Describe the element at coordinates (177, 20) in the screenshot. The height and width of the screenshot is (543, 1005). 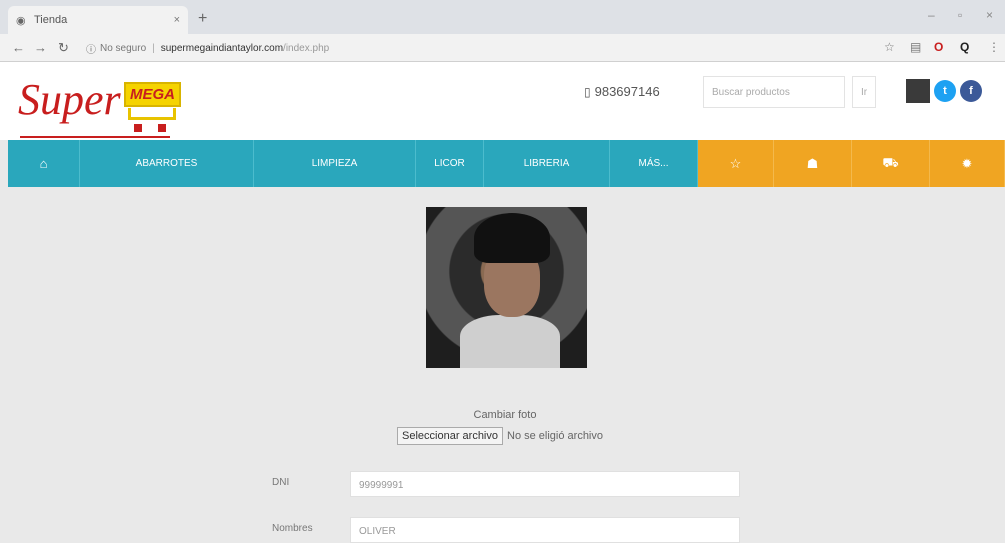
I see `close-tab-icon: ×` at that location.